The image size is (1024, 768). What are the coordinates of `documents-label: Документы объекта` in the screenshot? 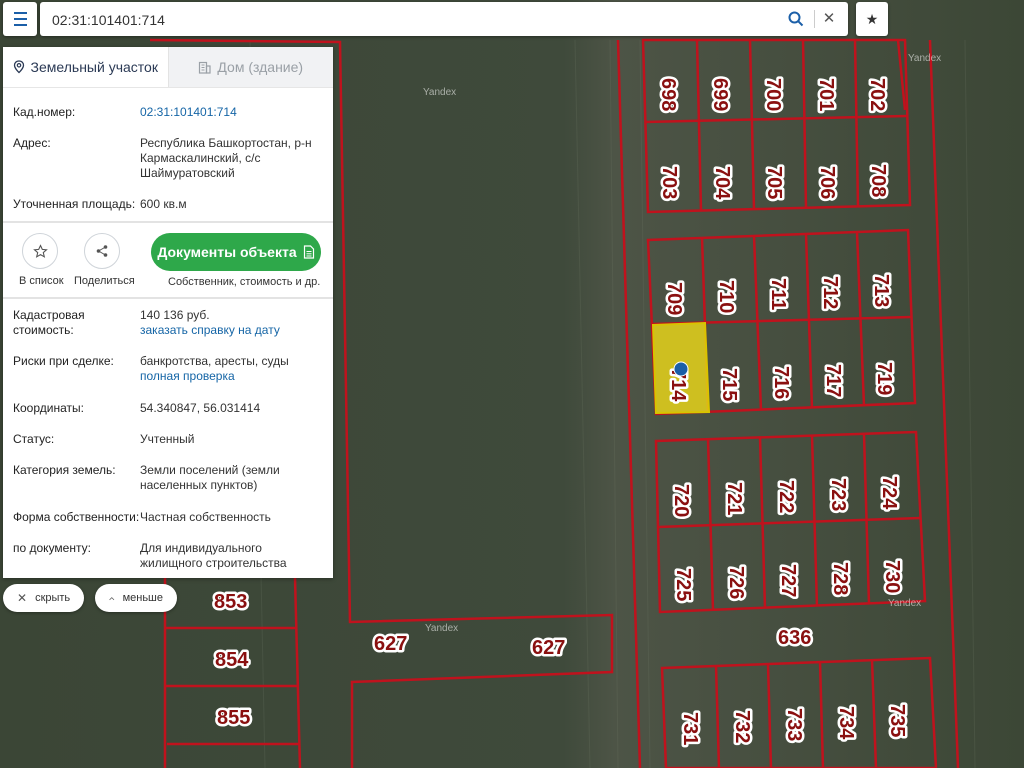 It's located at (227, 252).